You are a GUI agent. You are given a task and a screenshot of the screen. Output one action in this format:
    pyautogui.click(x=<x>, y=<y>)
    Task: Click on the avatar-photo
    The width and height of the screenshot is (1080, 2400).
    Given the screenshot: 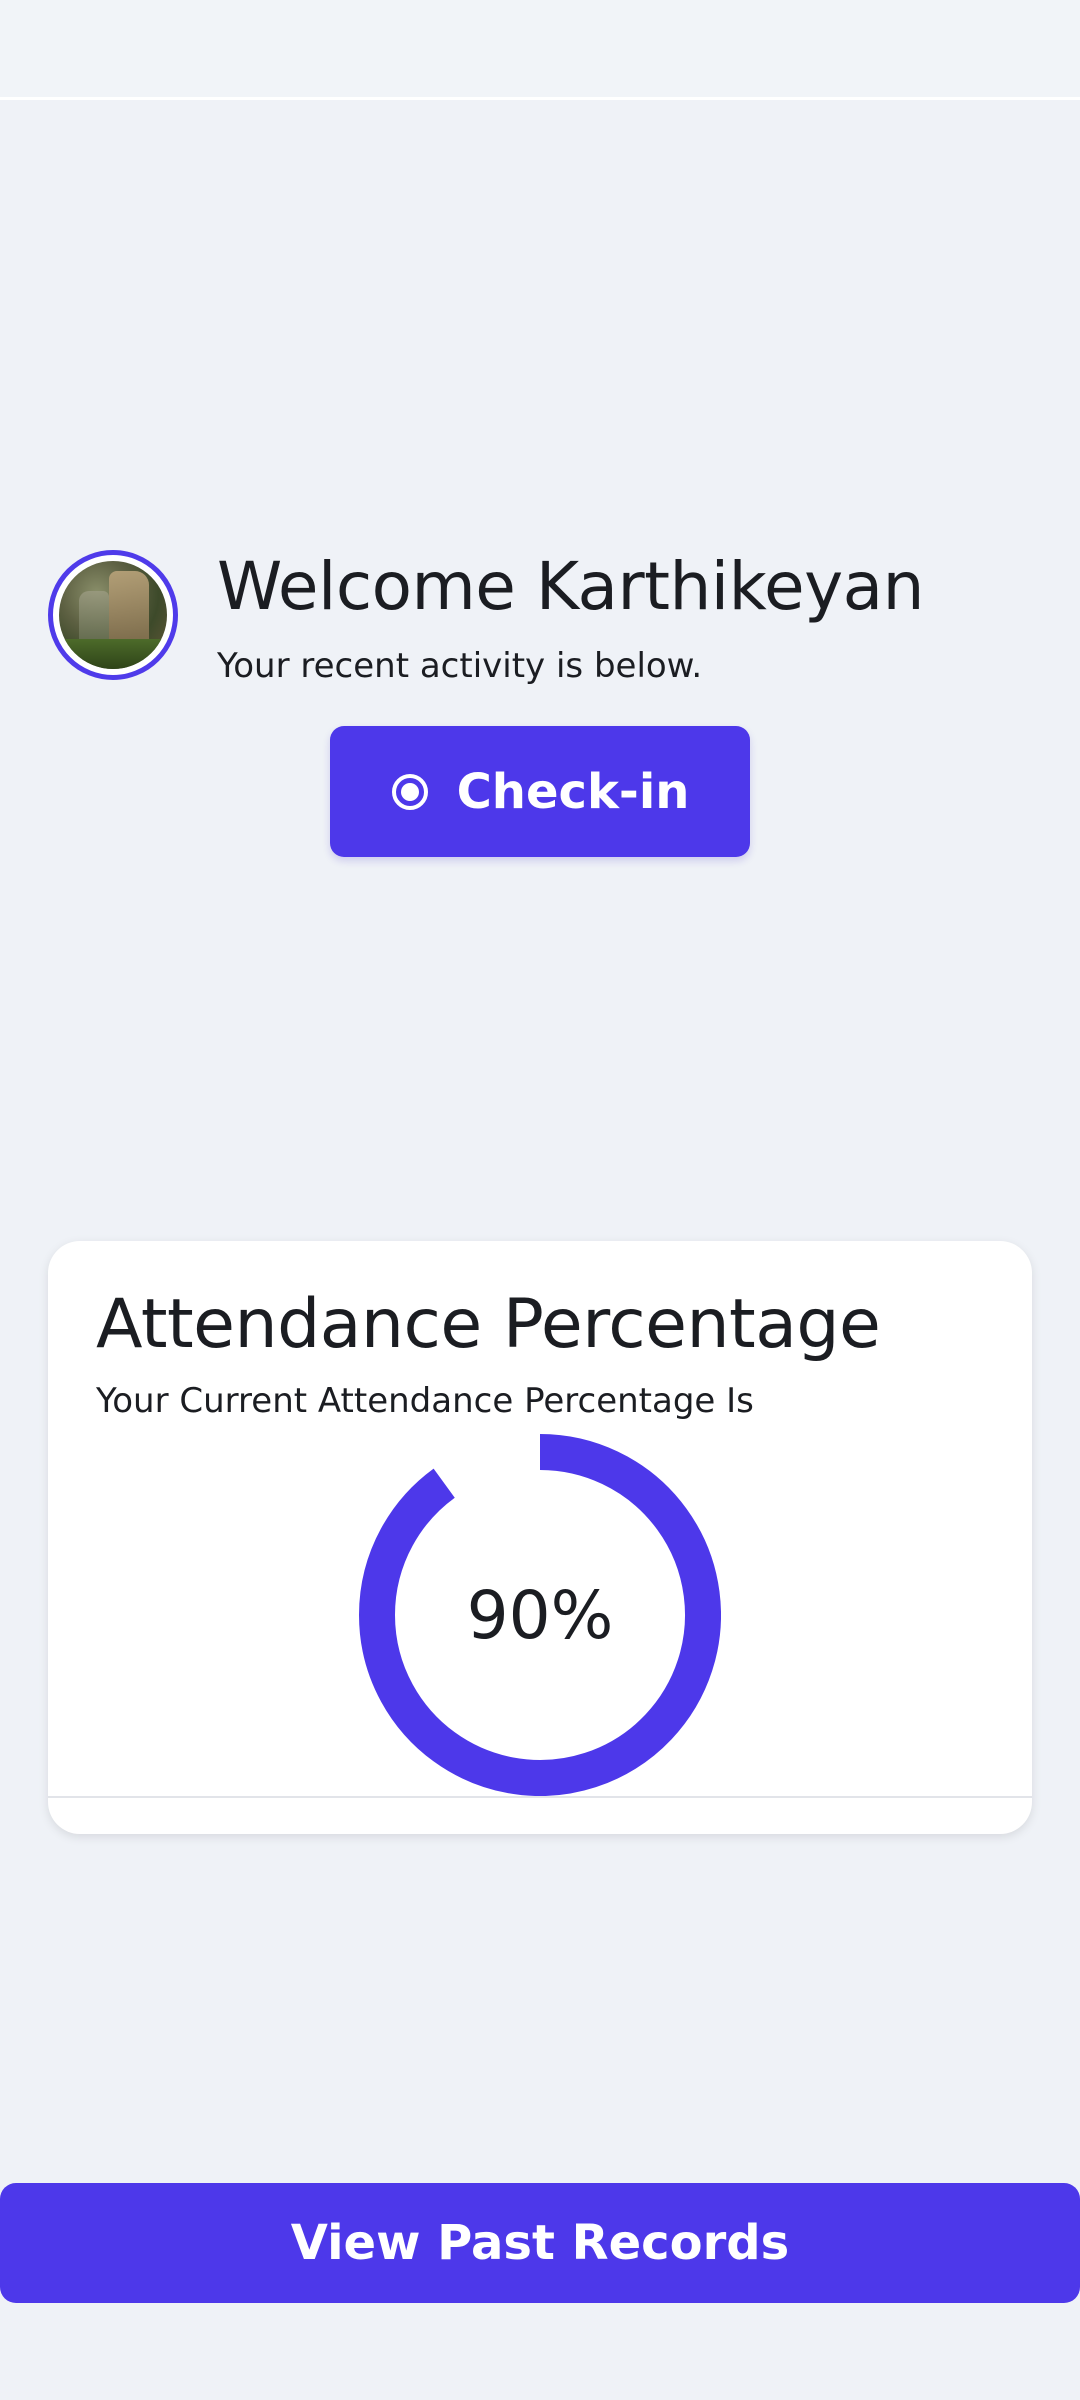 What is the action you would take?
    pyautogui.click(x=113, y=615)
    